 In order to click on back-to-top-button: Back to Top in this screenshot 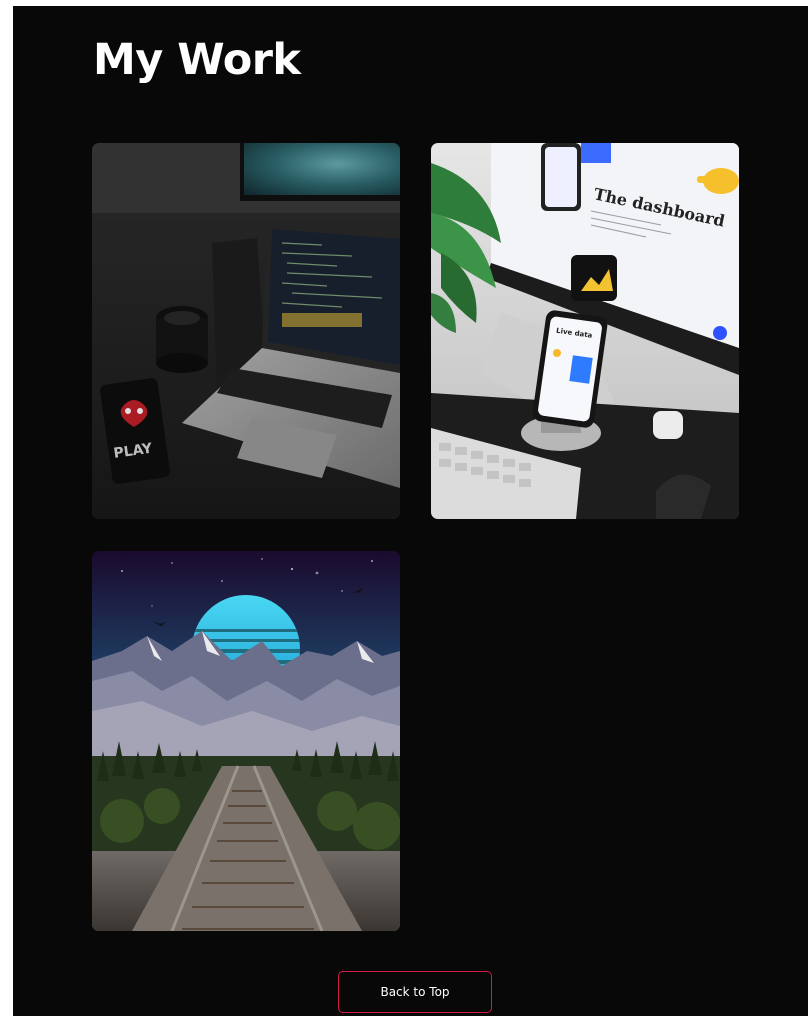, I will do `click(415, 992)`.